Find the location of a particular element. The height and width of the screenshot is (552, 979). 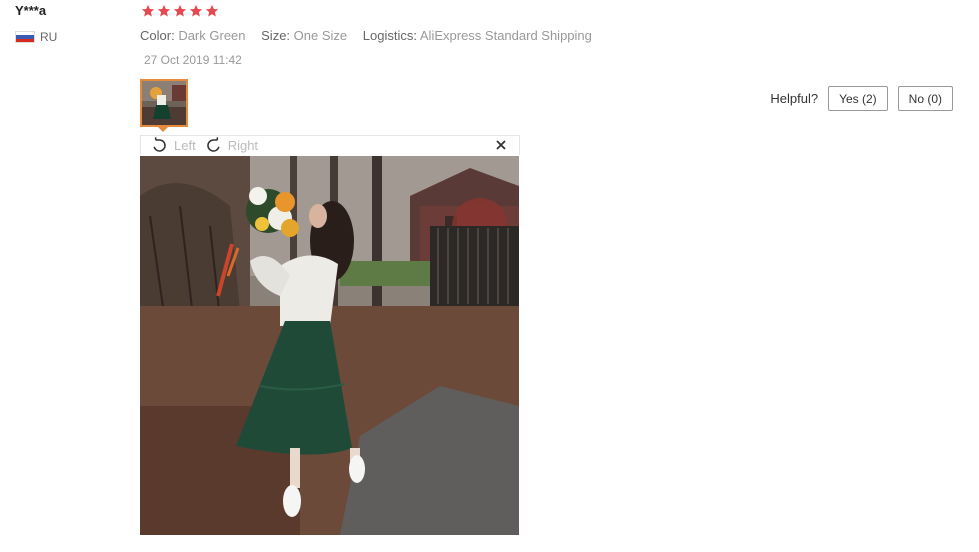

attribute-size: Size: One Size is located at coordinates (304, 35).